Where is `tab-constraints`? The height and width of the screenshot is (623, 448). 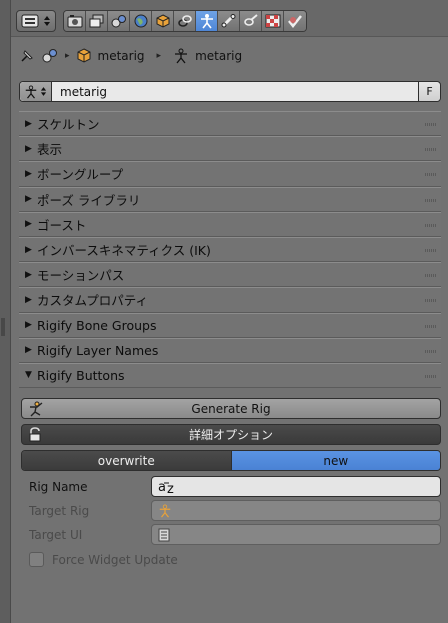
tab-constraints is located at coordinates (185, 21).